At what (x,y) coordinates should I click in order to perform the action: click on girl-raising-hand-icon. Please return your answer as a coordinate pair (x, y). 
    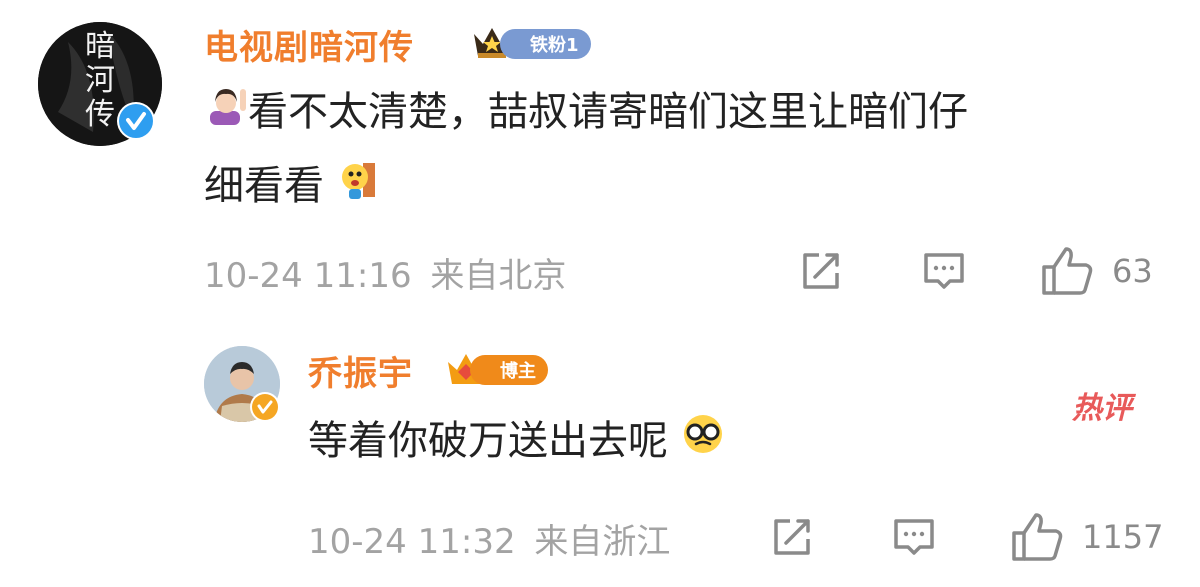
    Looking at the image, I should click on (226, 114).